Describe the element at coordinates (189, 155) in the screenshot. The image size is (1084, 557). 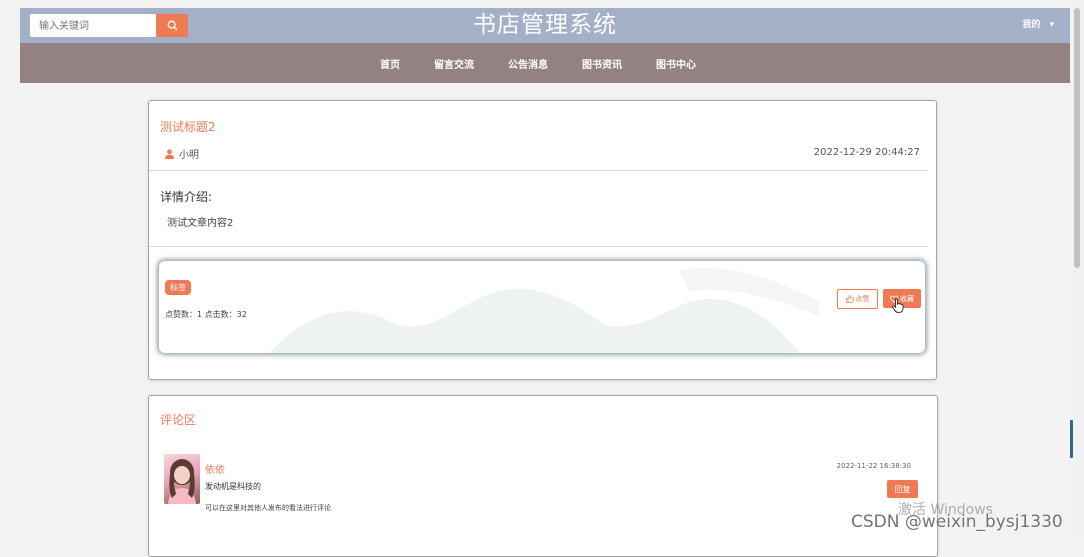
I see `author-name: 小明` at that location.